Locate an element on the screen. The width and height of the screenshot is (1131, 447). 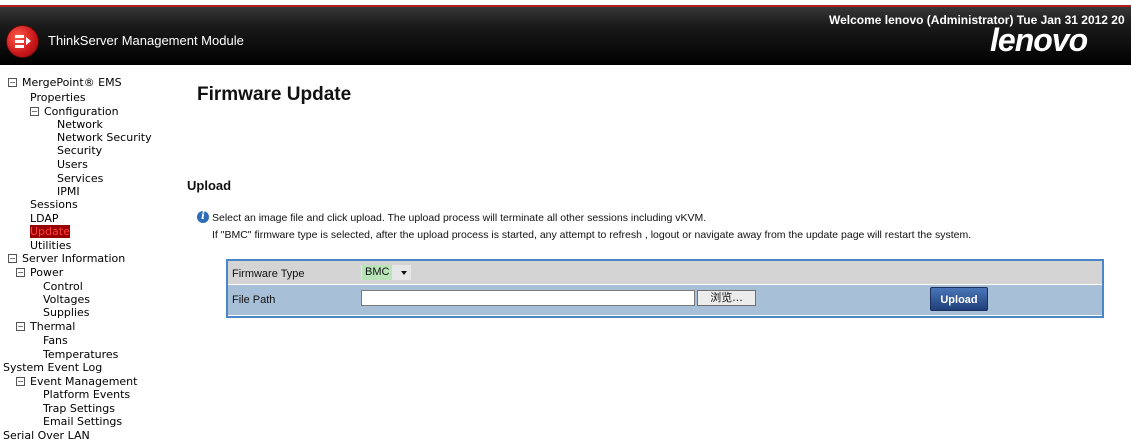
app-logo-icon is located at coordinates (22, 41).